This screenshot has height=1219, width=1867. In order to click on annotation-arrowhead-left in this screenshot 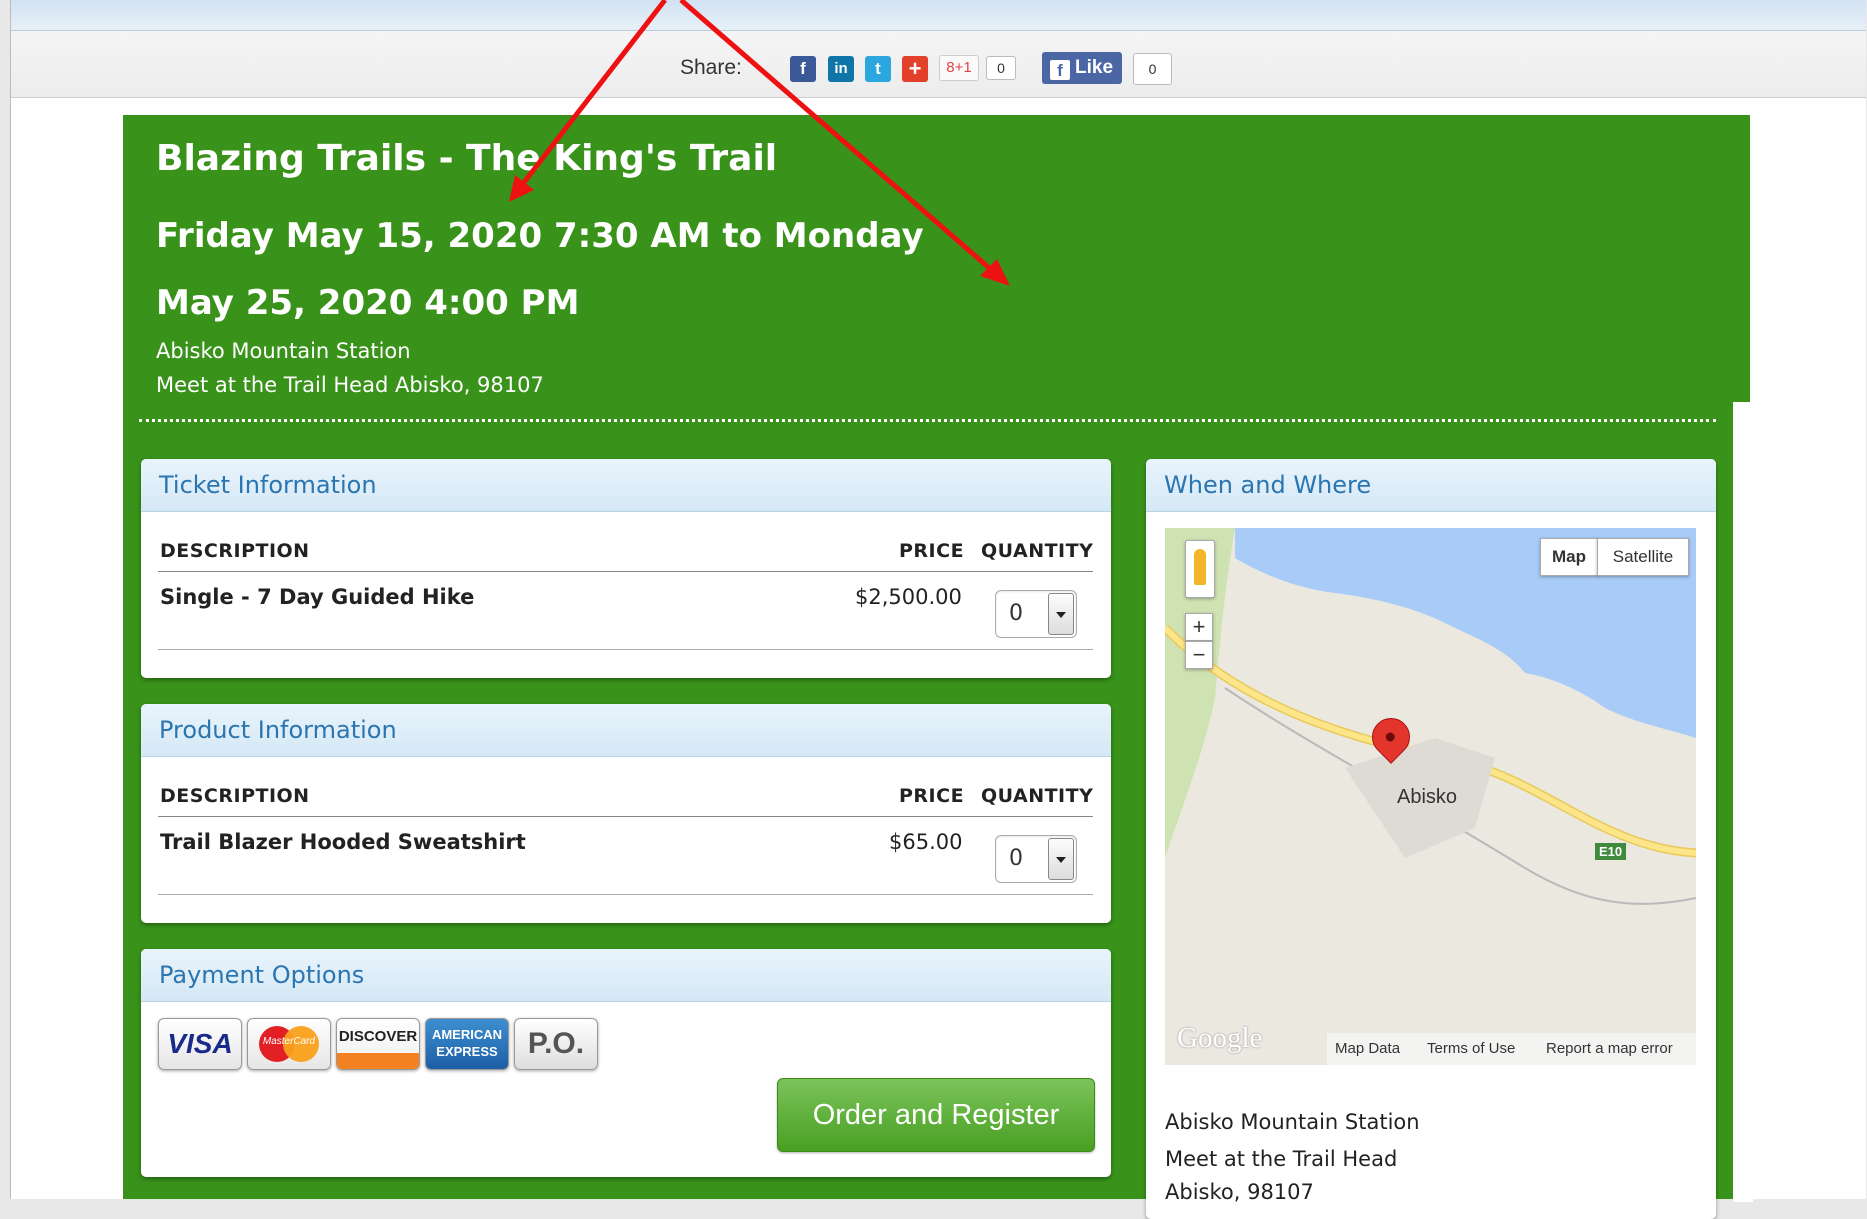, I will do `click(521, 188)`.